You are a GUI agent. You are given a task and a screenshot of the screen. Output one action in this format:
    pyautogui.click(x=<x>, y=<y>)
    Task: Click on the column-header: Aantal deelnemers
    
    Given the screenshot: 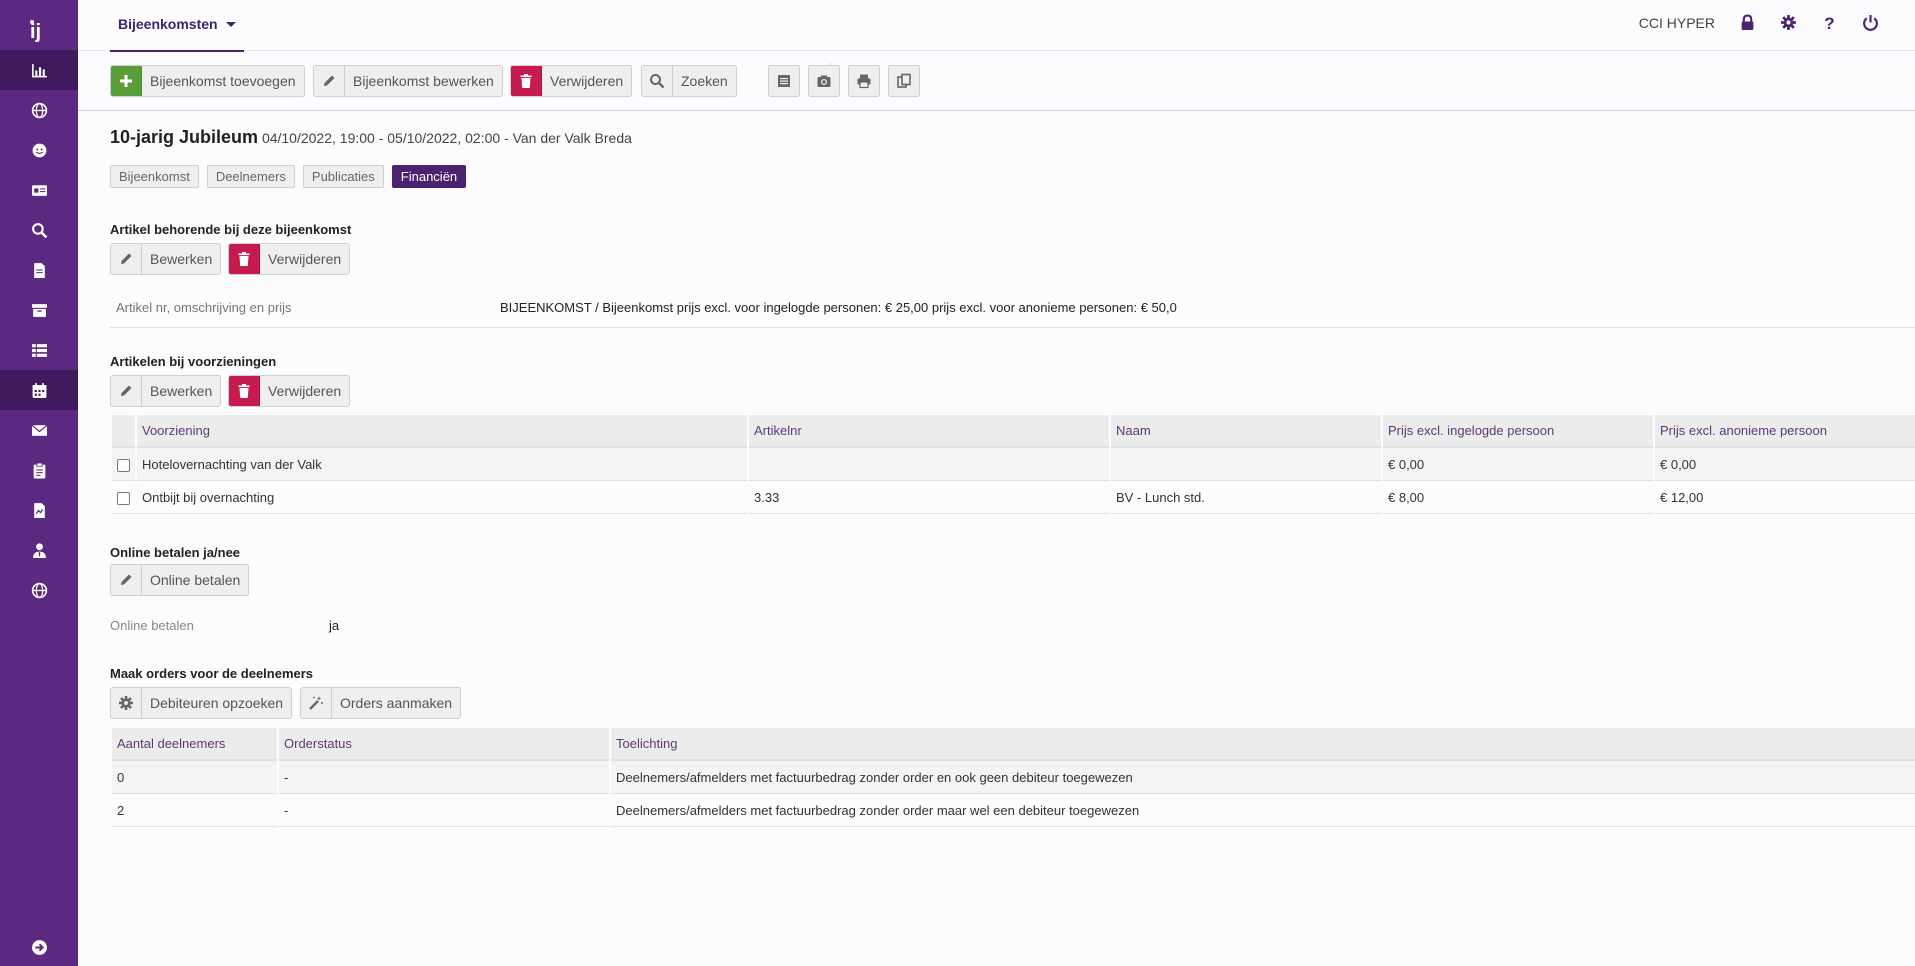 What is the action you would take?
    pyautogui.click(x=194, y=744)
    